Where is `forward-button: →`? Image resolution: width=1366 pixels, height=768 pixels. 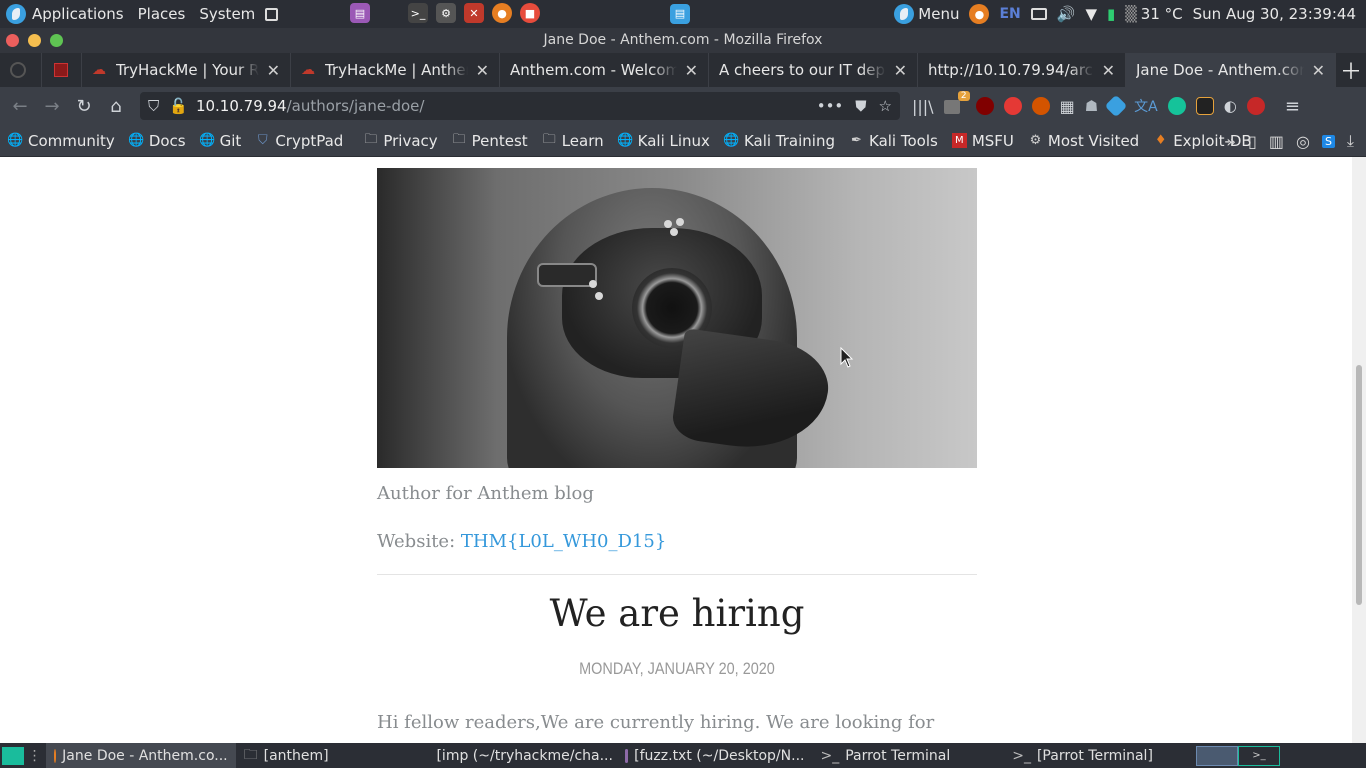 forward-button: → is located at coordinates (52, 106).